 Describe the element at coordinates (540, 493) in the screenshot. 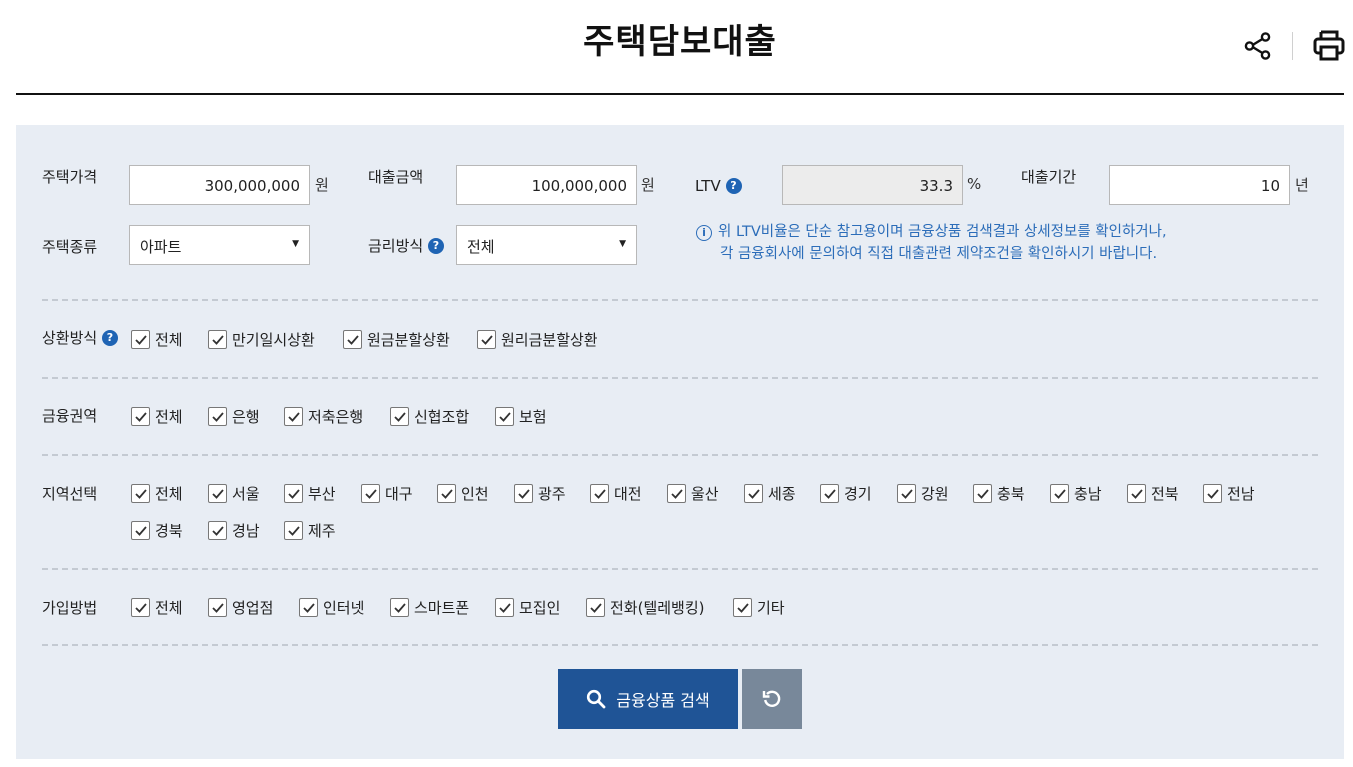

I see `region-checkbox: 광주` at that location.